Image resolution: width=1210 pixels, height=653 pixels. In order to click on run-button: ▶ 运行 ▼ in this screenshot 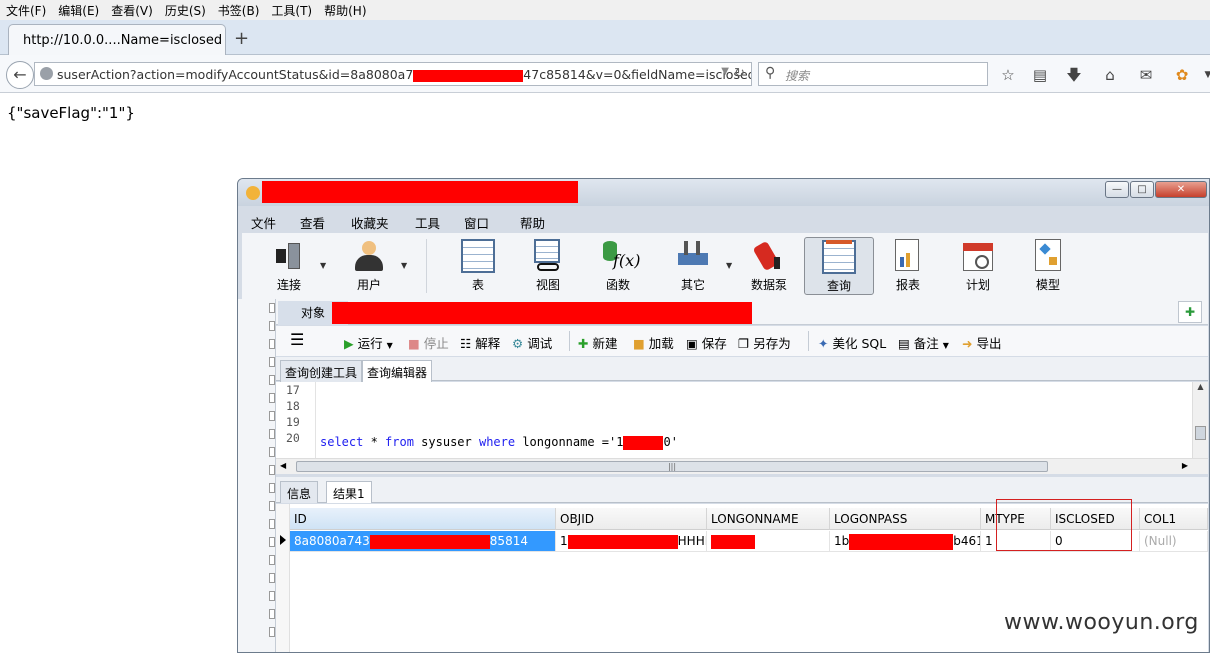, I will do `click(368, 342)`.